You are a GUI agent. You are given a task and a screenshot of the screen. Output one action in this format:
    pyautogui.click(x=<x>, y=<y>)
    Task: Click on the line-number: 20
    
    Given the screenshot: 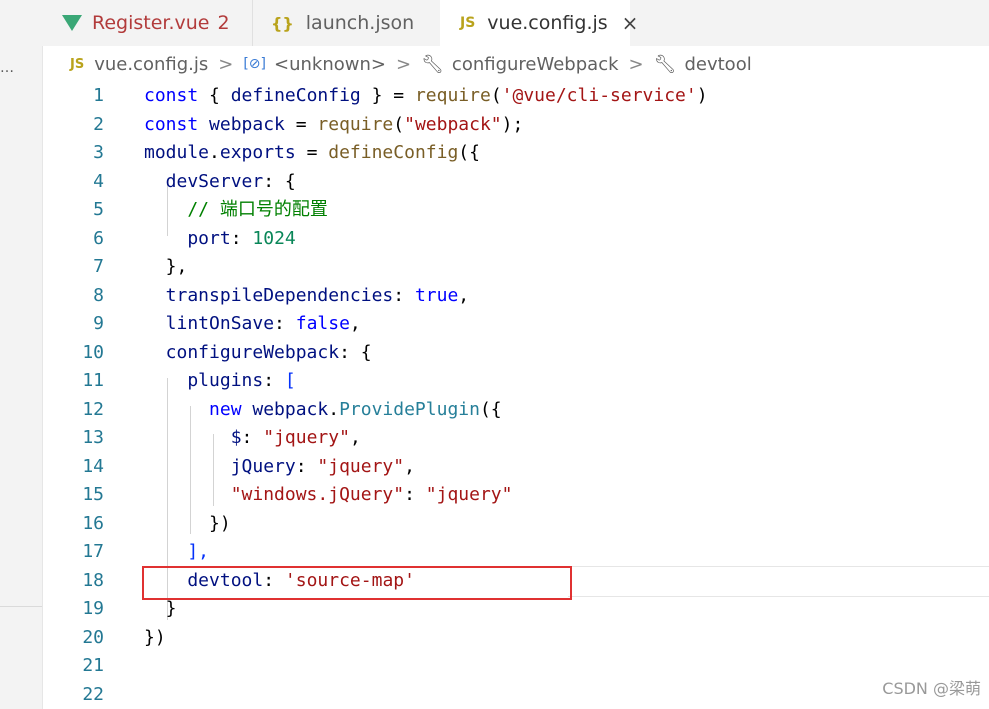 What is the action you would take?
    pyautogui.click(x=93, y=637)
    